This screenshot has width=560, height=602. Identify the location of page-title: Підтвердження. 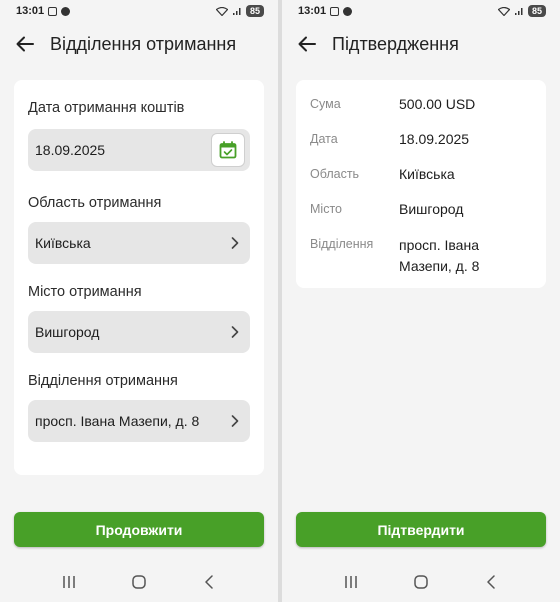
(395, 43).